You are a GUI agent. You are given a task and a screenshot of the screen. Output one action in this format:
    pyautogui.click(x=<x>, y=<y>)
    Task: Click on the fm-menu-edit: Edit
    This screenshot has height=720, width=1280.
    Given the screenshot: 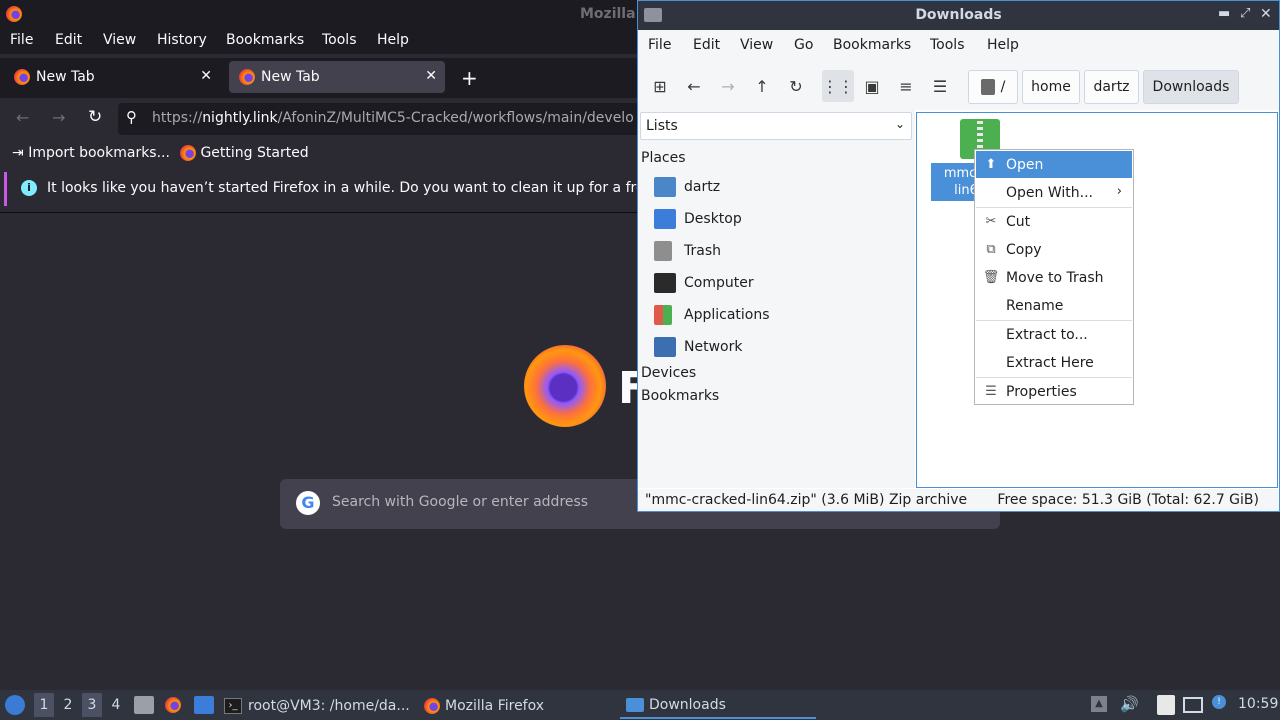 What is the action you would take?
    pyautogui.click(x=706, y=45)
    